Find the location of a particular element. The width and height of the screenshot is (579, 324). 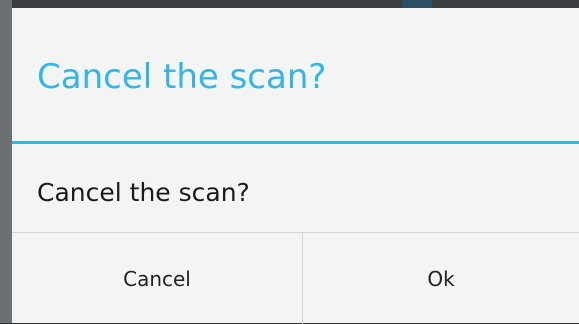

background-edge is located at coordinates (6, 161).